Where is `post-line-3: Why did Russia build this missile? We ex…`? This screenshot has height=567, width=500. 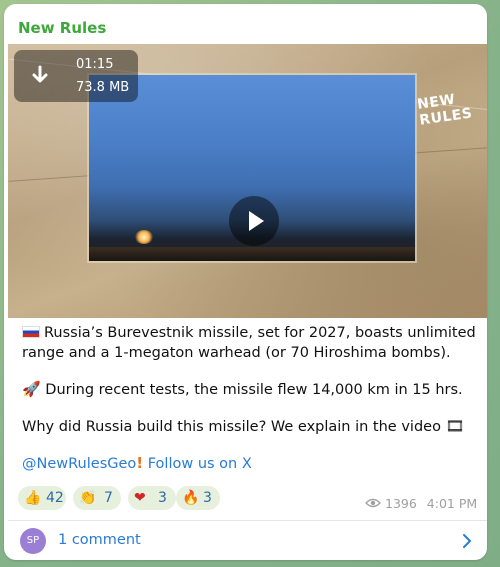
post-line-3: Why did Russia build this missile? We ex… is located at coordinates (231, 427).